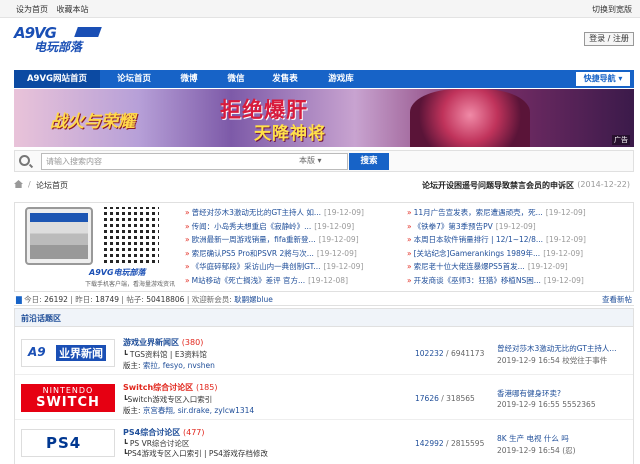 The height and width of the screenshot is (464, 640). I want to click on news-item: » 索尼确认PS5 Pro和PSVR 2將与次... [19-12-09], so click(290, 255).